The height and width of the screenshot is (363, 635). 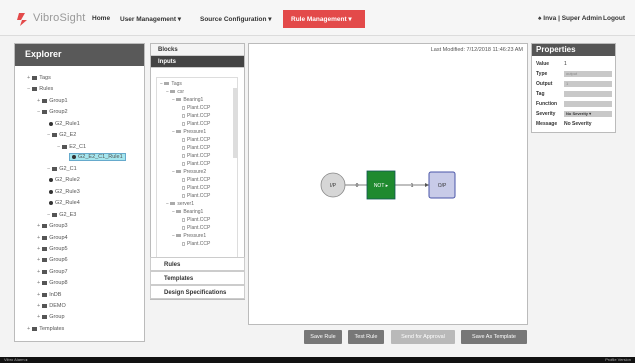 What do you see at coordinates (52, 249) in the screenshot?
I see `tree-item-group5: + Group5` at bounding box center [52, 249].